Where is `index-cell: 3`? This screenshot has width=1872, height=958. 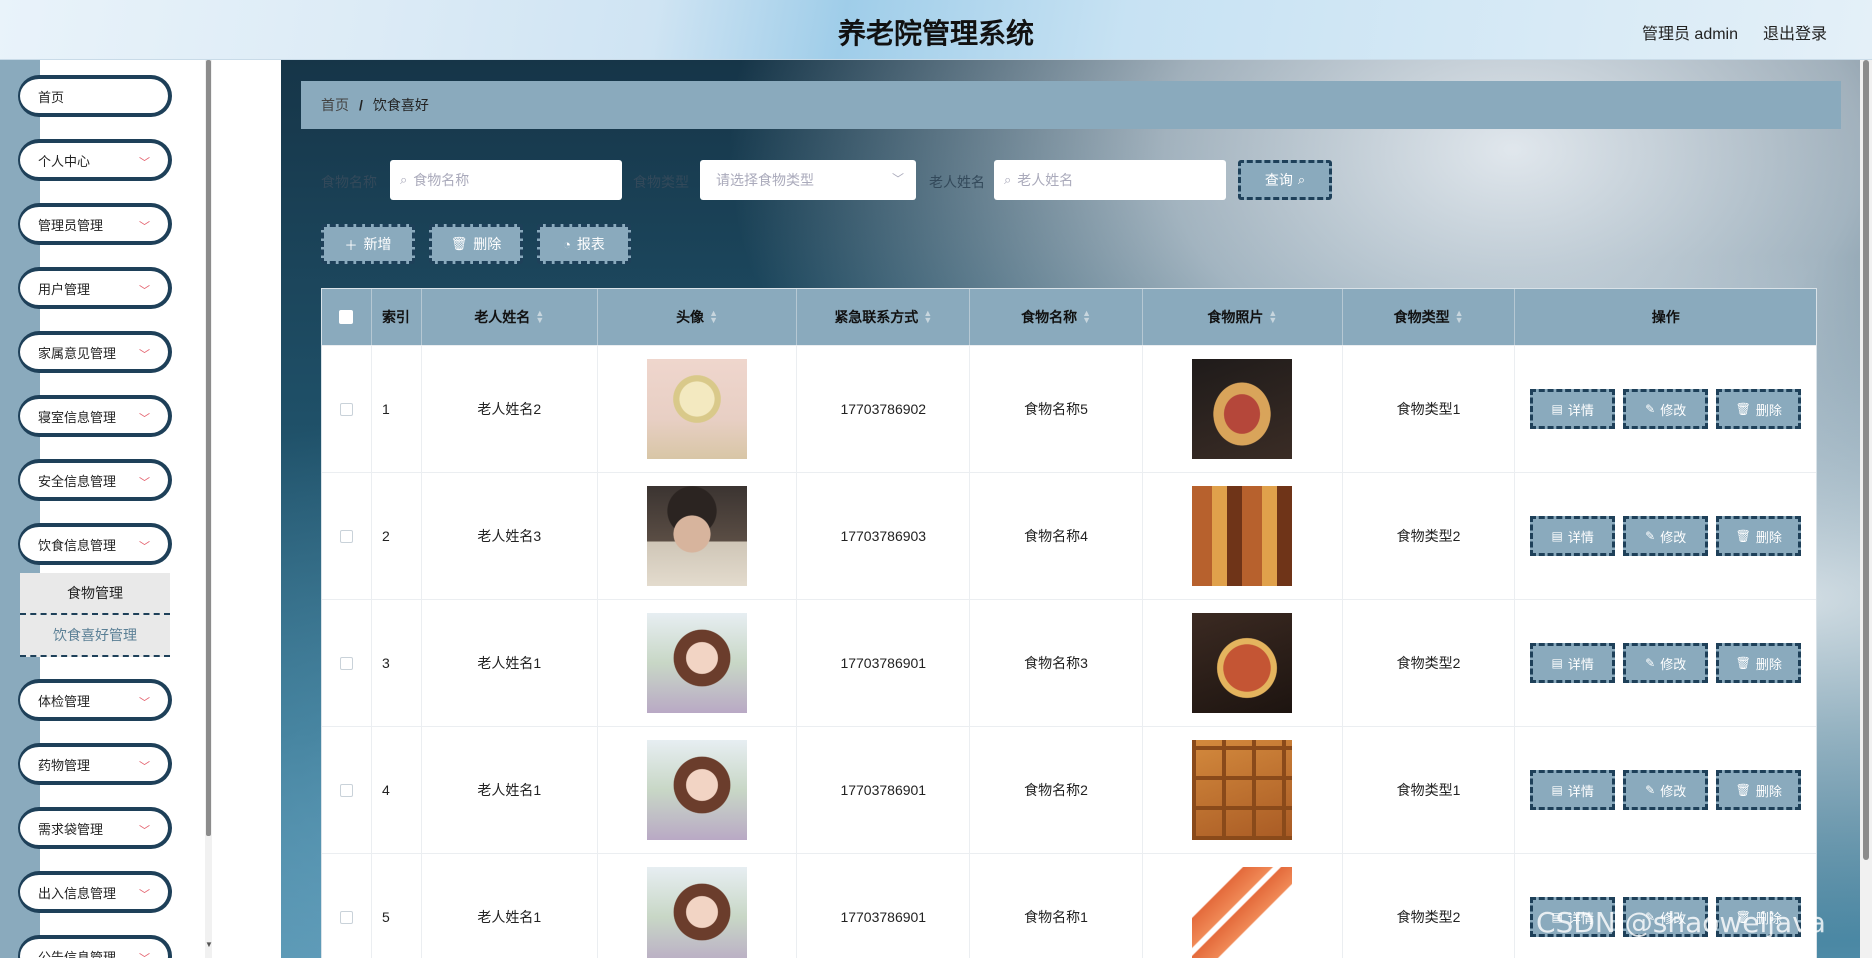
index-cell: 3 is located at coordinates (397, 663).